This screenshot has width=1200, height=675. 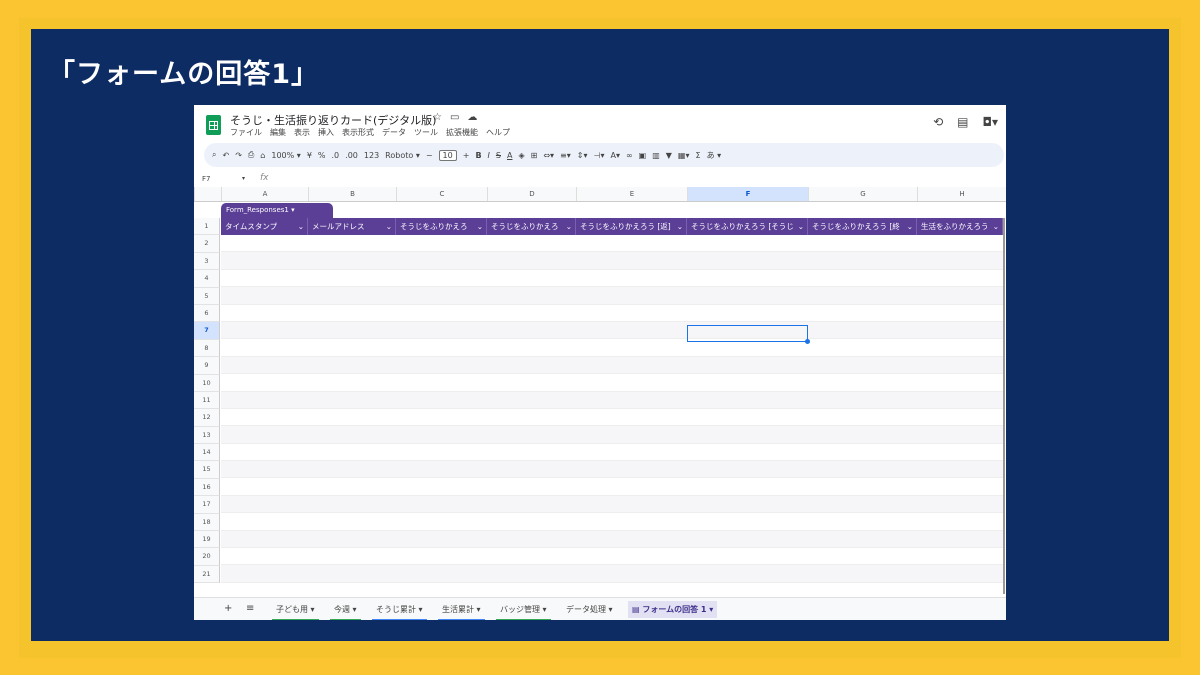 What do you see at coordinates (207, 540) in the screenshot?
I see `row-header: 19` at bounding box center [207, 540].